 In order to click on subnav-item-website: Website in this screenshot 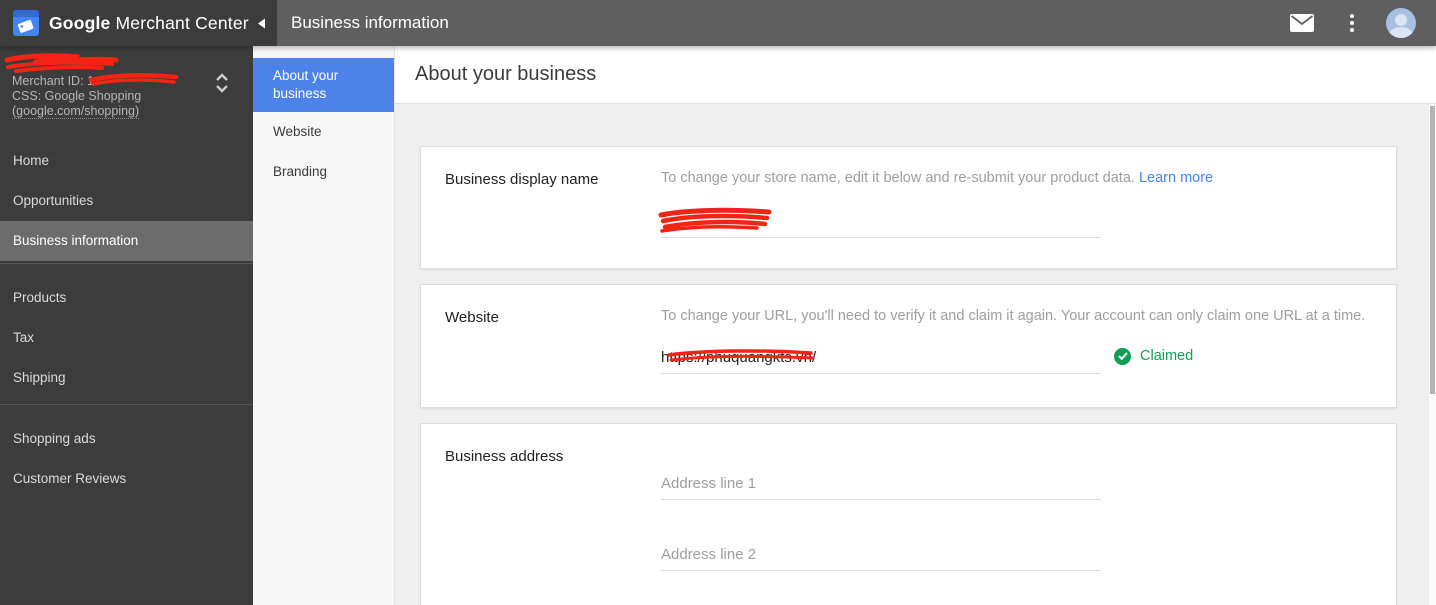, I will do `click(323, 132)`.